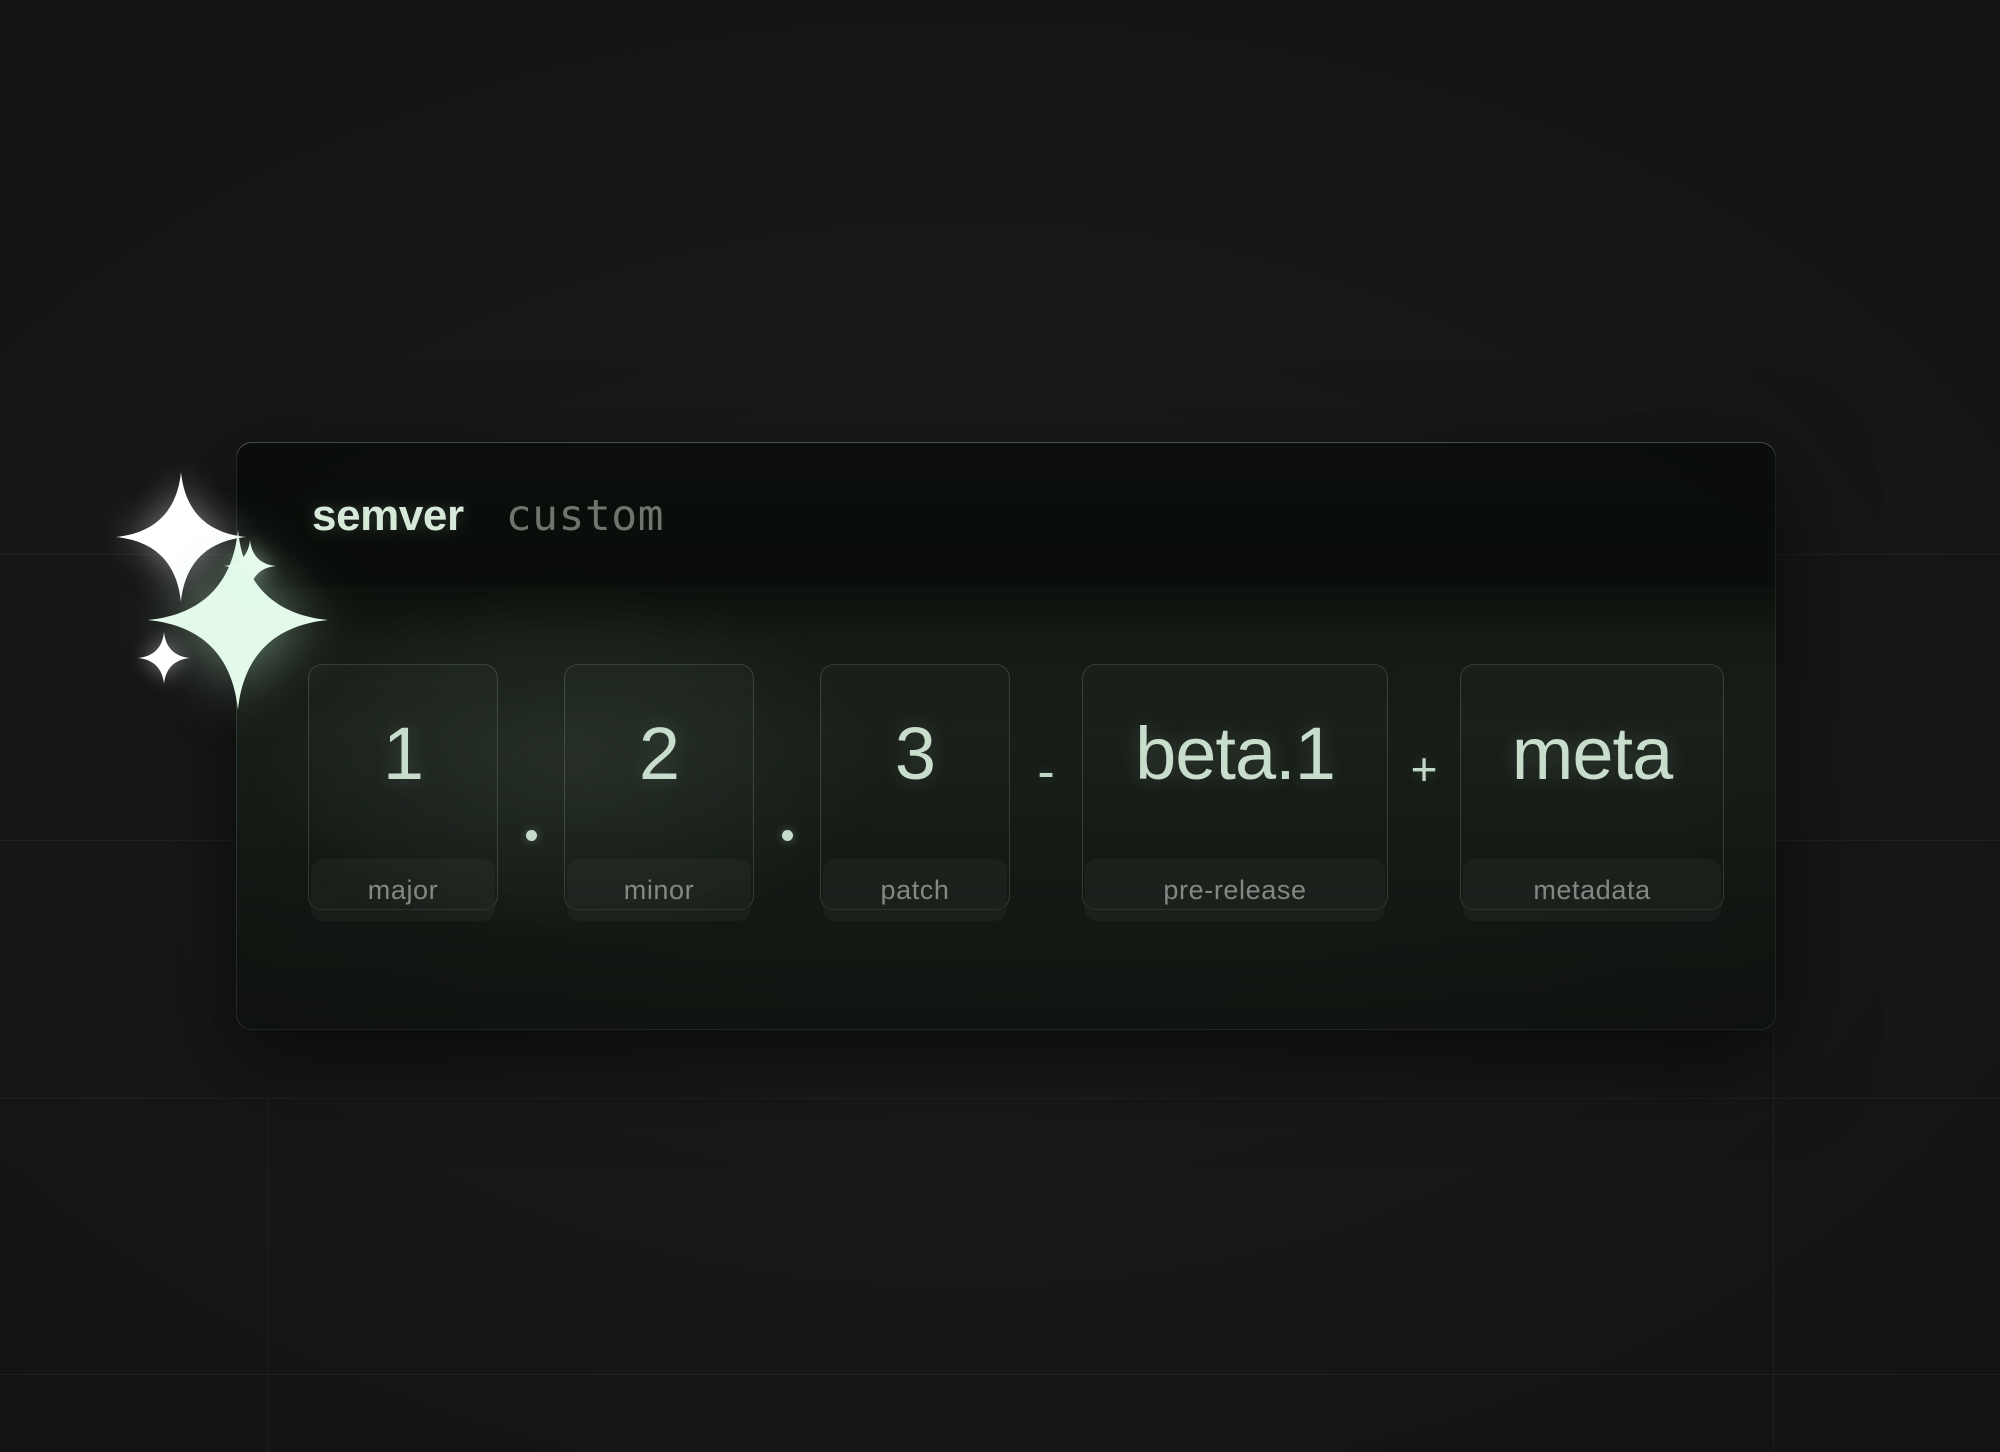 This screenshot has width=2000, height=1452. I want to click on field-metadata-label: metadata, so click(1592, 890).